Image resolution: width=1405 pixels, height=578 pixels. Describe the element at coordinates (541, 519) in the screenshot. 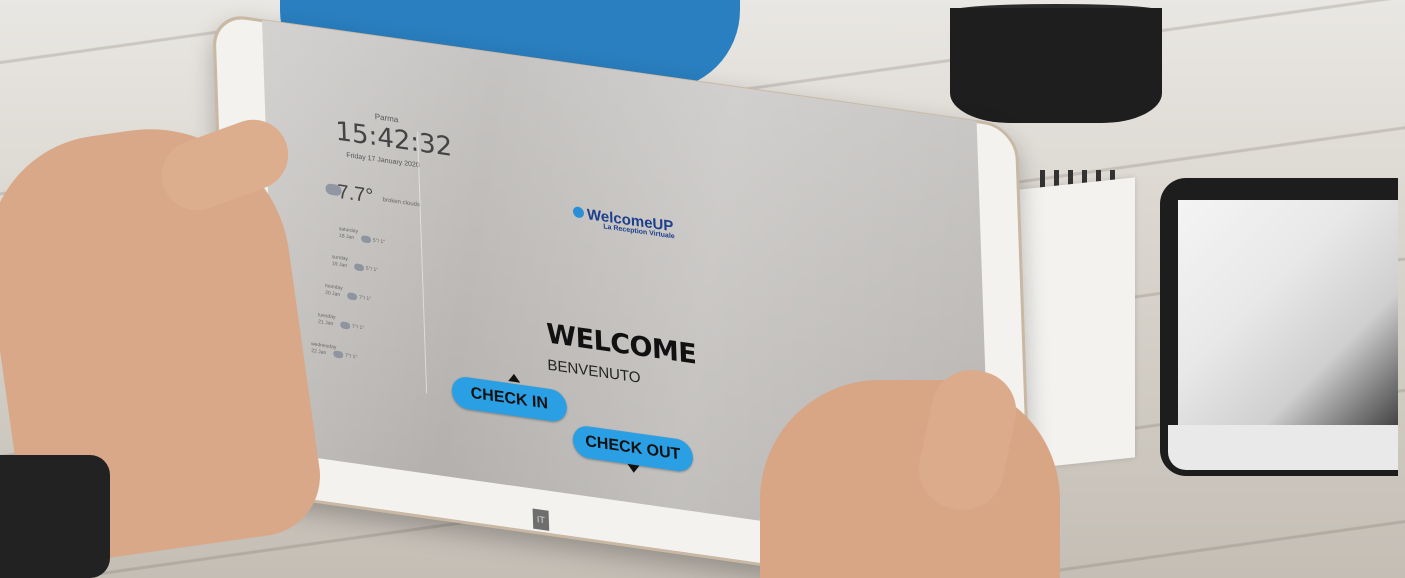

I see `language-button: IT` at that location.